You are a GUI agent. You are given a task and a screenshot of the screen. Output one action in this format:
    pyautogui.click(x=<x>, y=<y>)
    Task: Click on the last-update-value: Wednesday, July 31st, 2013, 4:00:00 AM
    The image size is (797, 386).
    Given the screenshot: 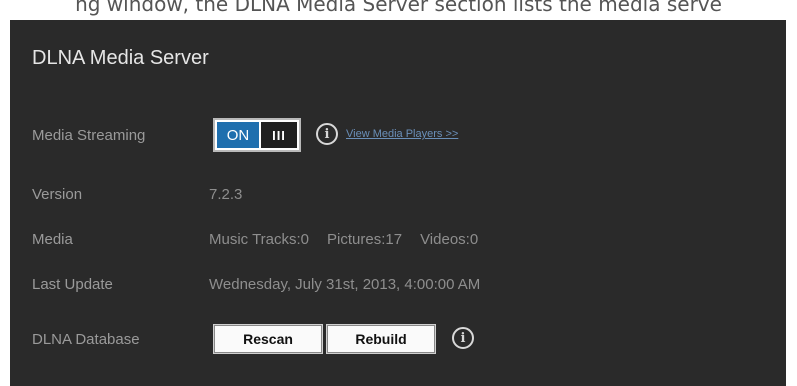 What is the action you would take?
    pyautogui.click(x=345, y=284)
    